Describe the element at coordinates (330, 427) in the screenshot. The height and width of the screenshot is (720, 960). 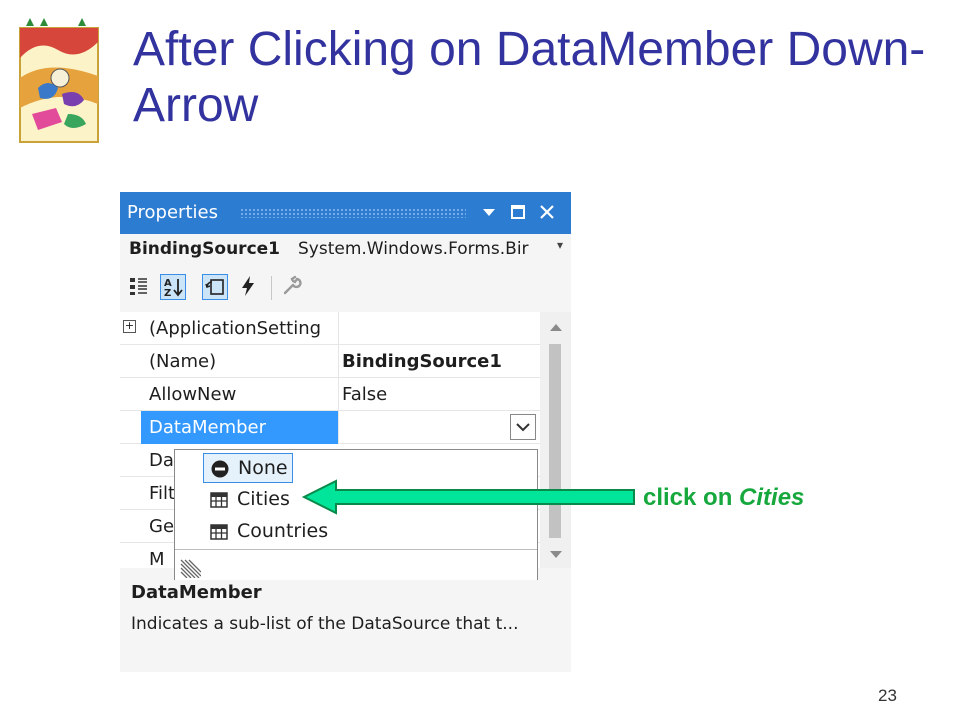
I see `property-row-datamember: DataMember` at that location.